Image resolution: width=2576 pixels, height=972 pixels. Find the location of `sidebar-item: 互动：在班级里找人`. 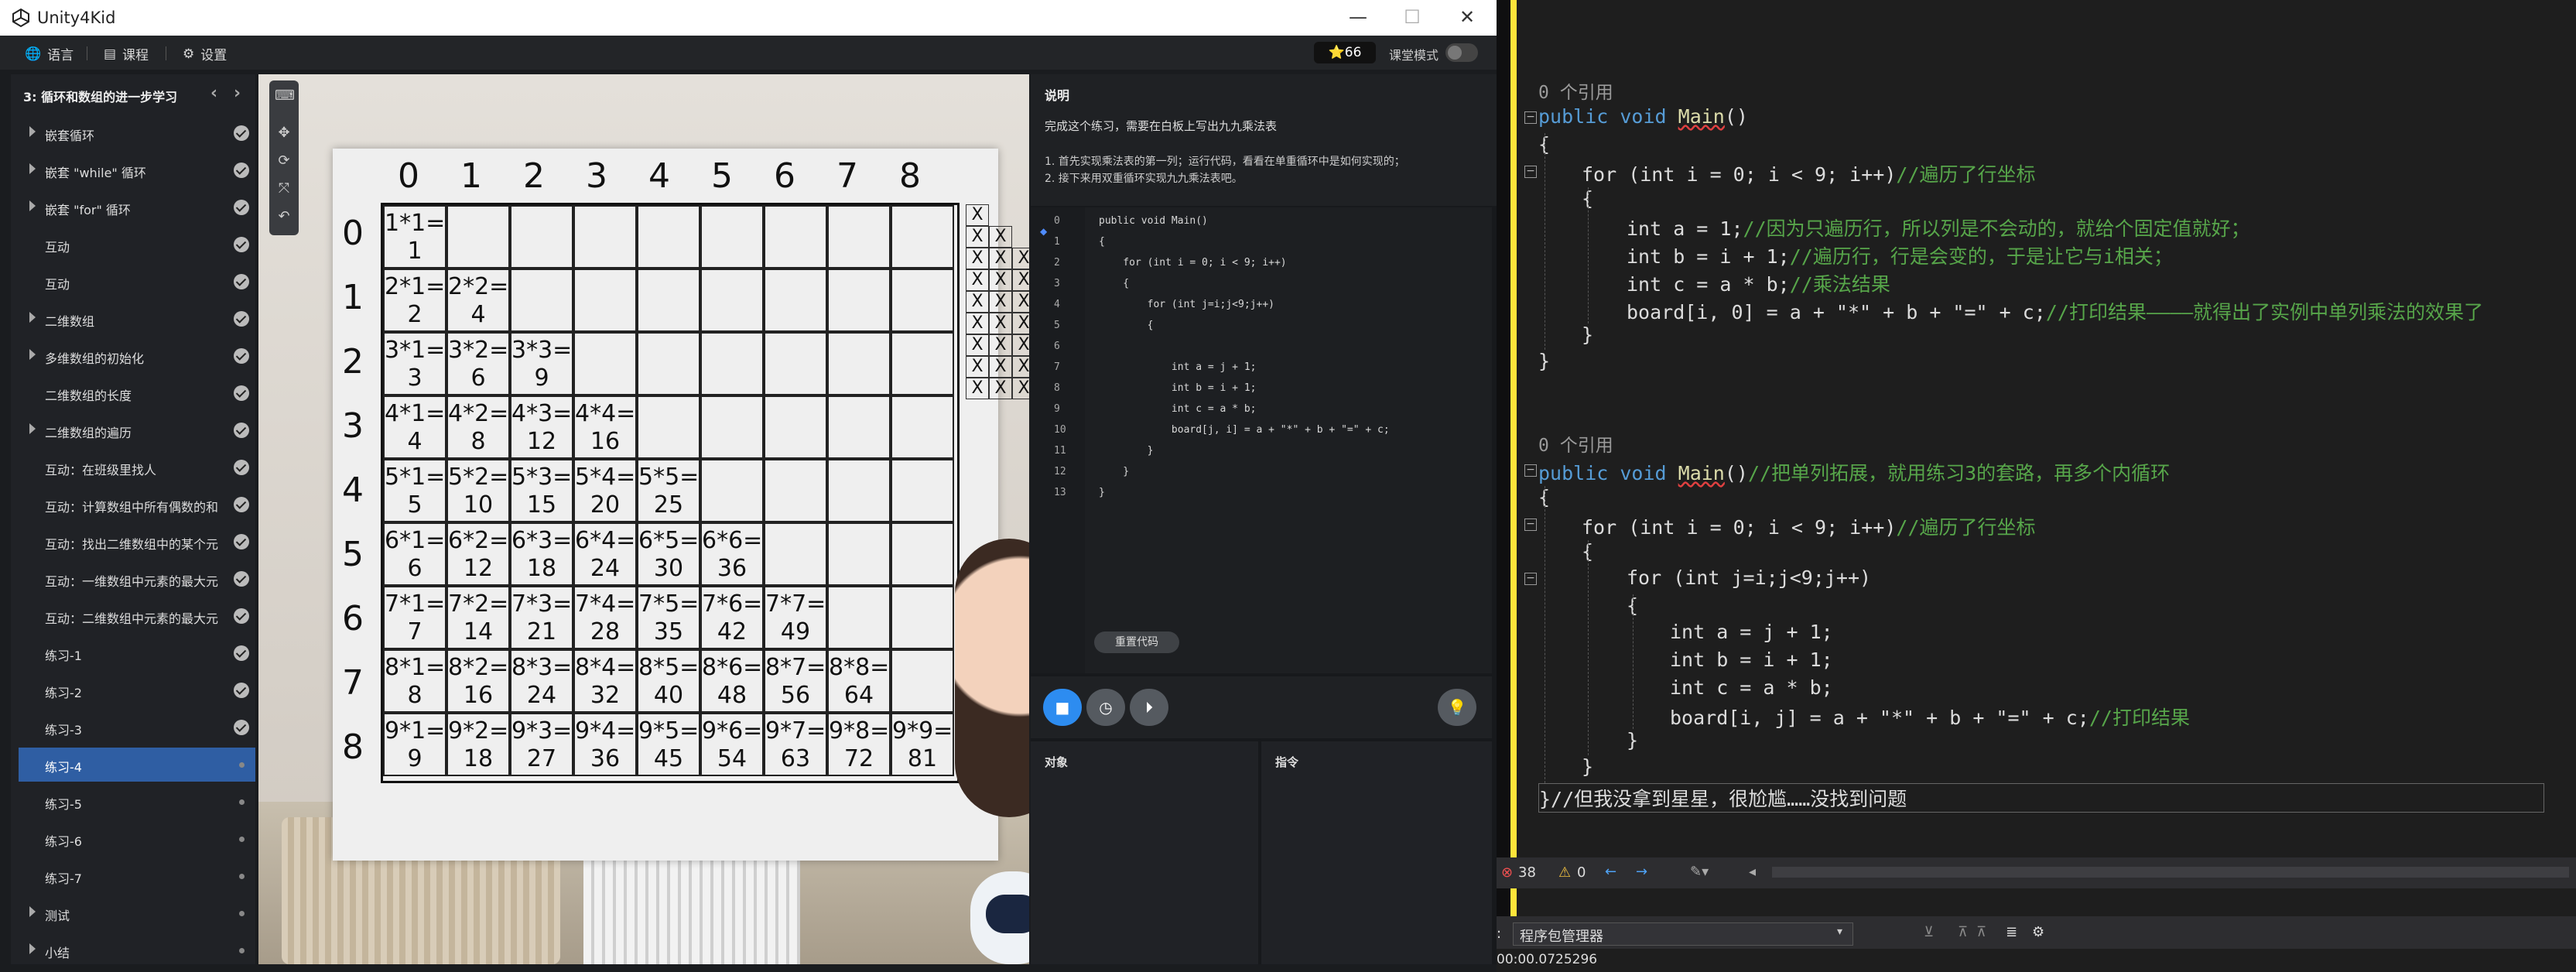

sidebar-item: 互动：在班级里找人 is located at coordinates (137, 467).